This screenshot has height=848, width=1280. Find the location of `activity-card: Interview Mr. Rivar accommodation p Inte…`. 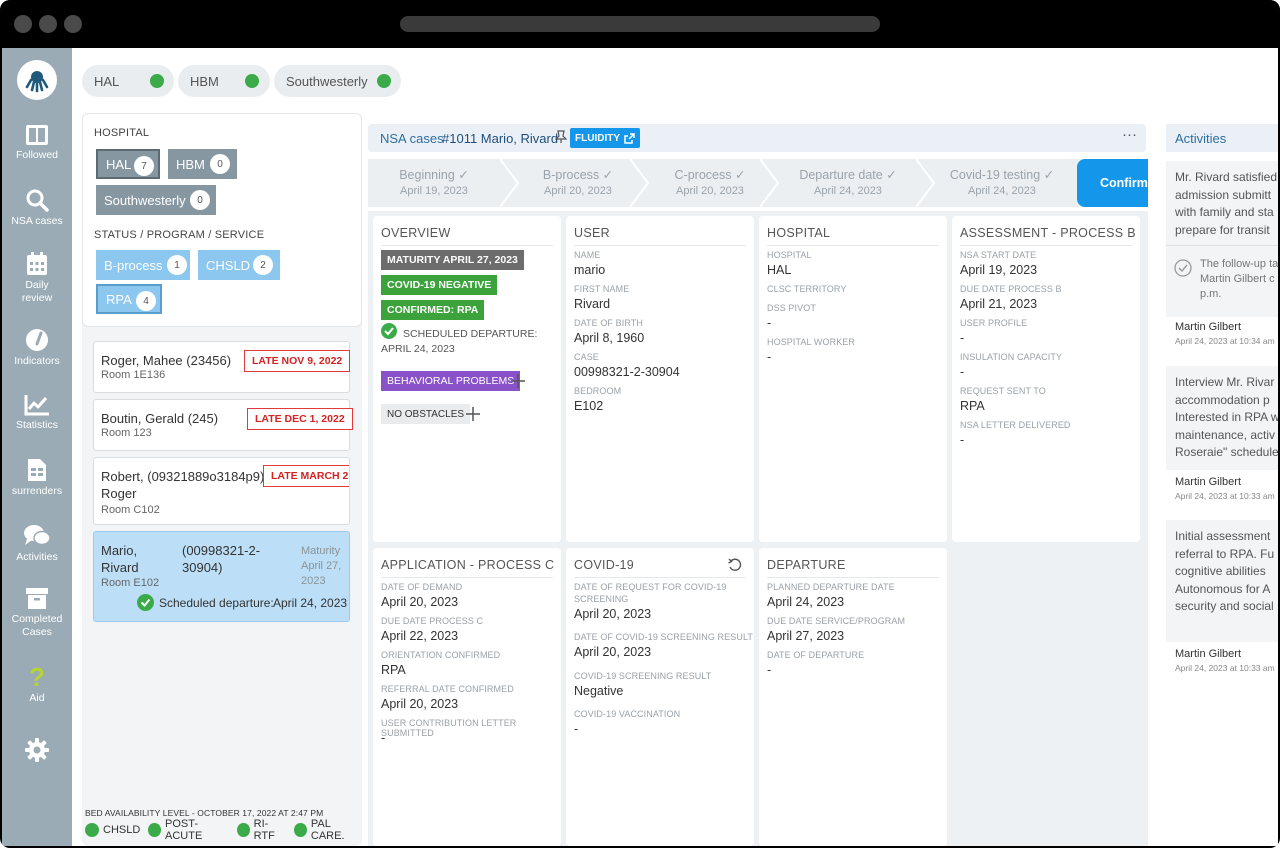

activity-card: Interview Mr. Rivar accommodation p Inte… is located at coordinates (1222, 418).